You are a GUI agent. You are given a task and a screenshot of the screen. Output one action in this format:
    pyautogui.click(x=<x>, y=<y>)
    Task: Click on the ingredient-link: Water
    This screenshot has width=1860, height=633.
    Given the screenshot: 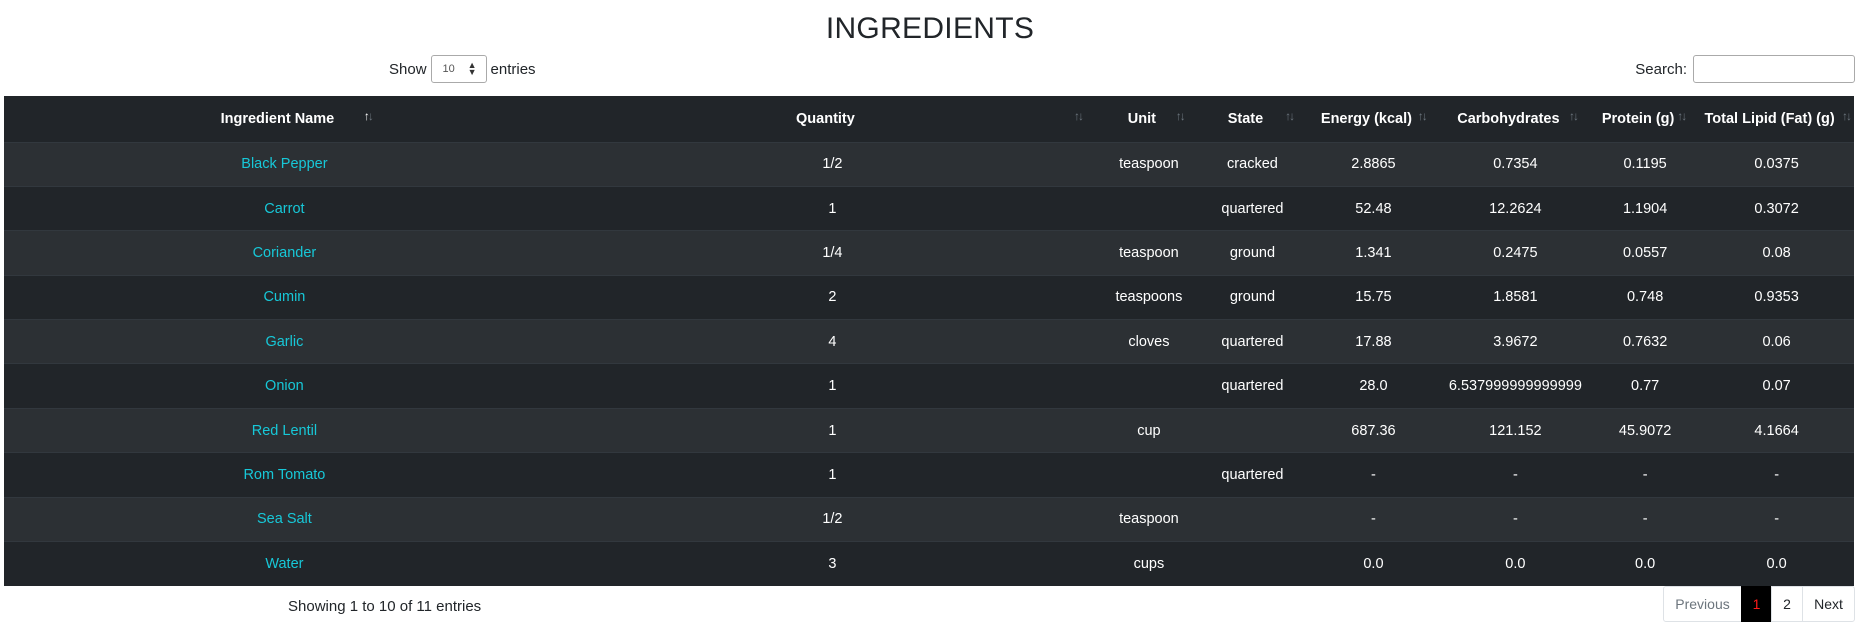 What is the action you would take?
    pyautogui.click(x=284, y=564)
    